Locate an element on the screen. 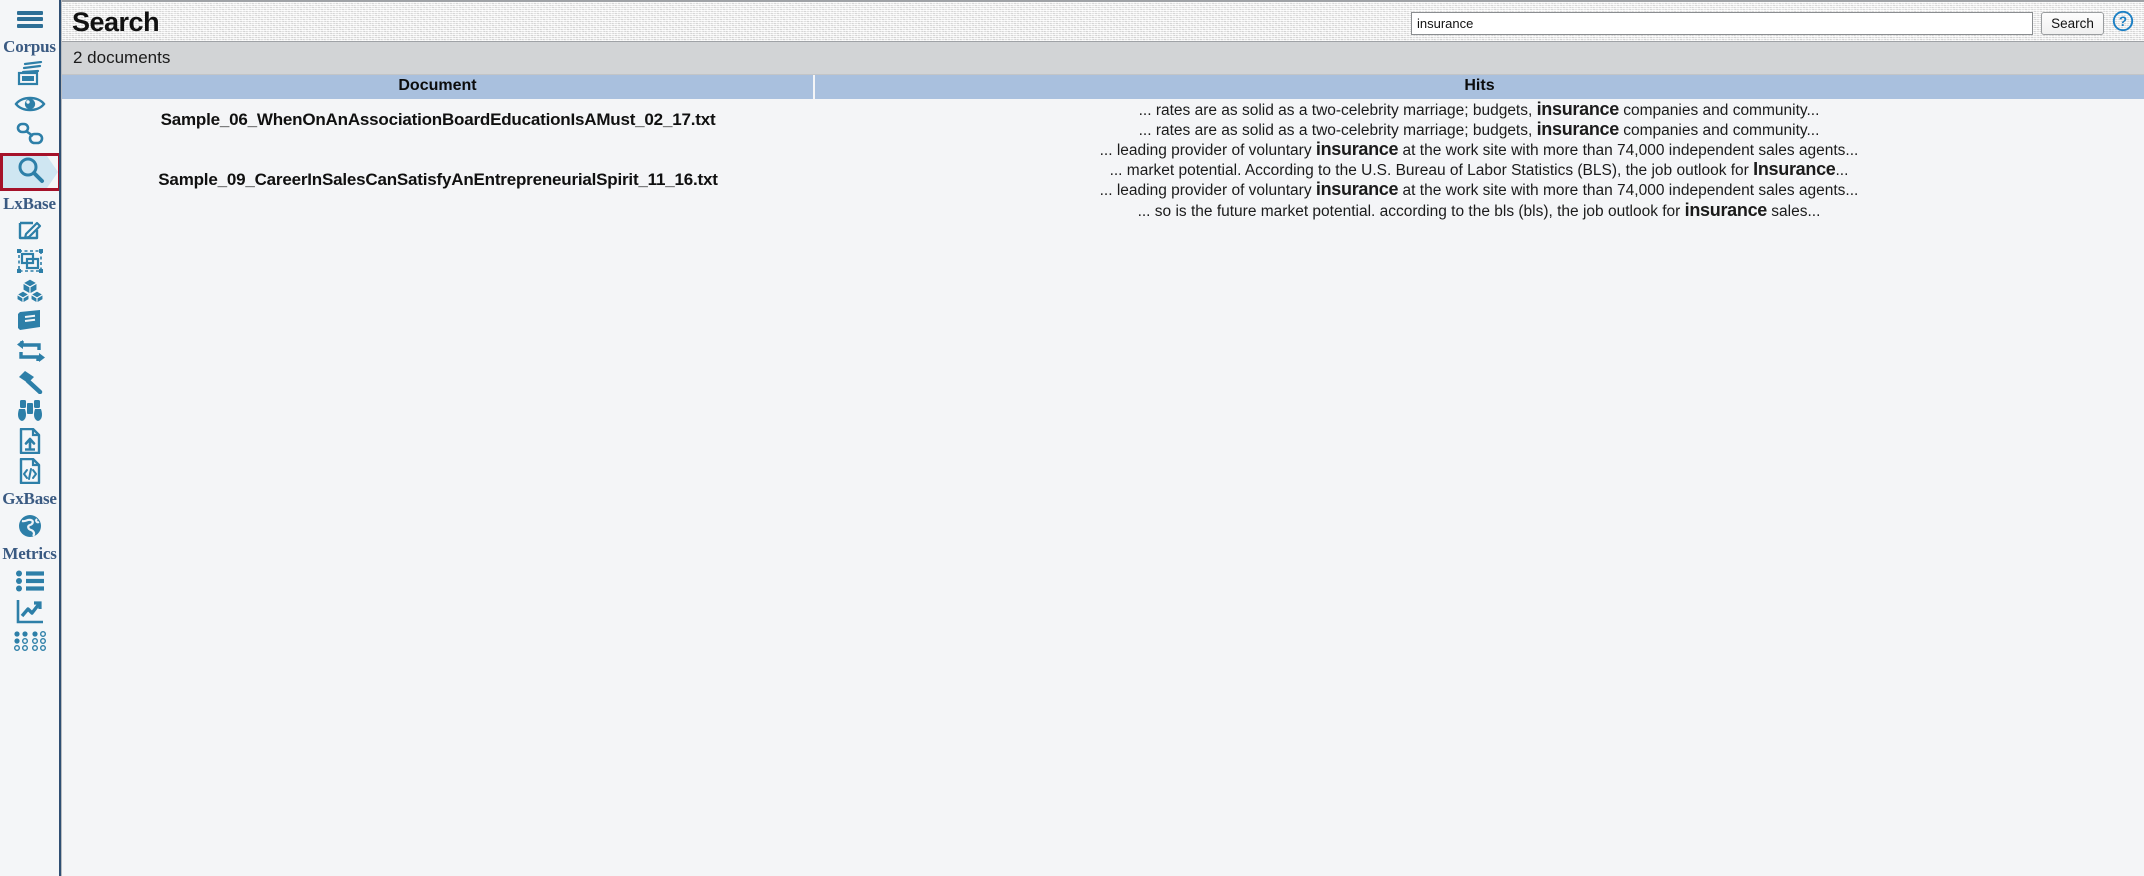  sidebar-item-lxbase-lexicon is located at coordinates (29, 321).